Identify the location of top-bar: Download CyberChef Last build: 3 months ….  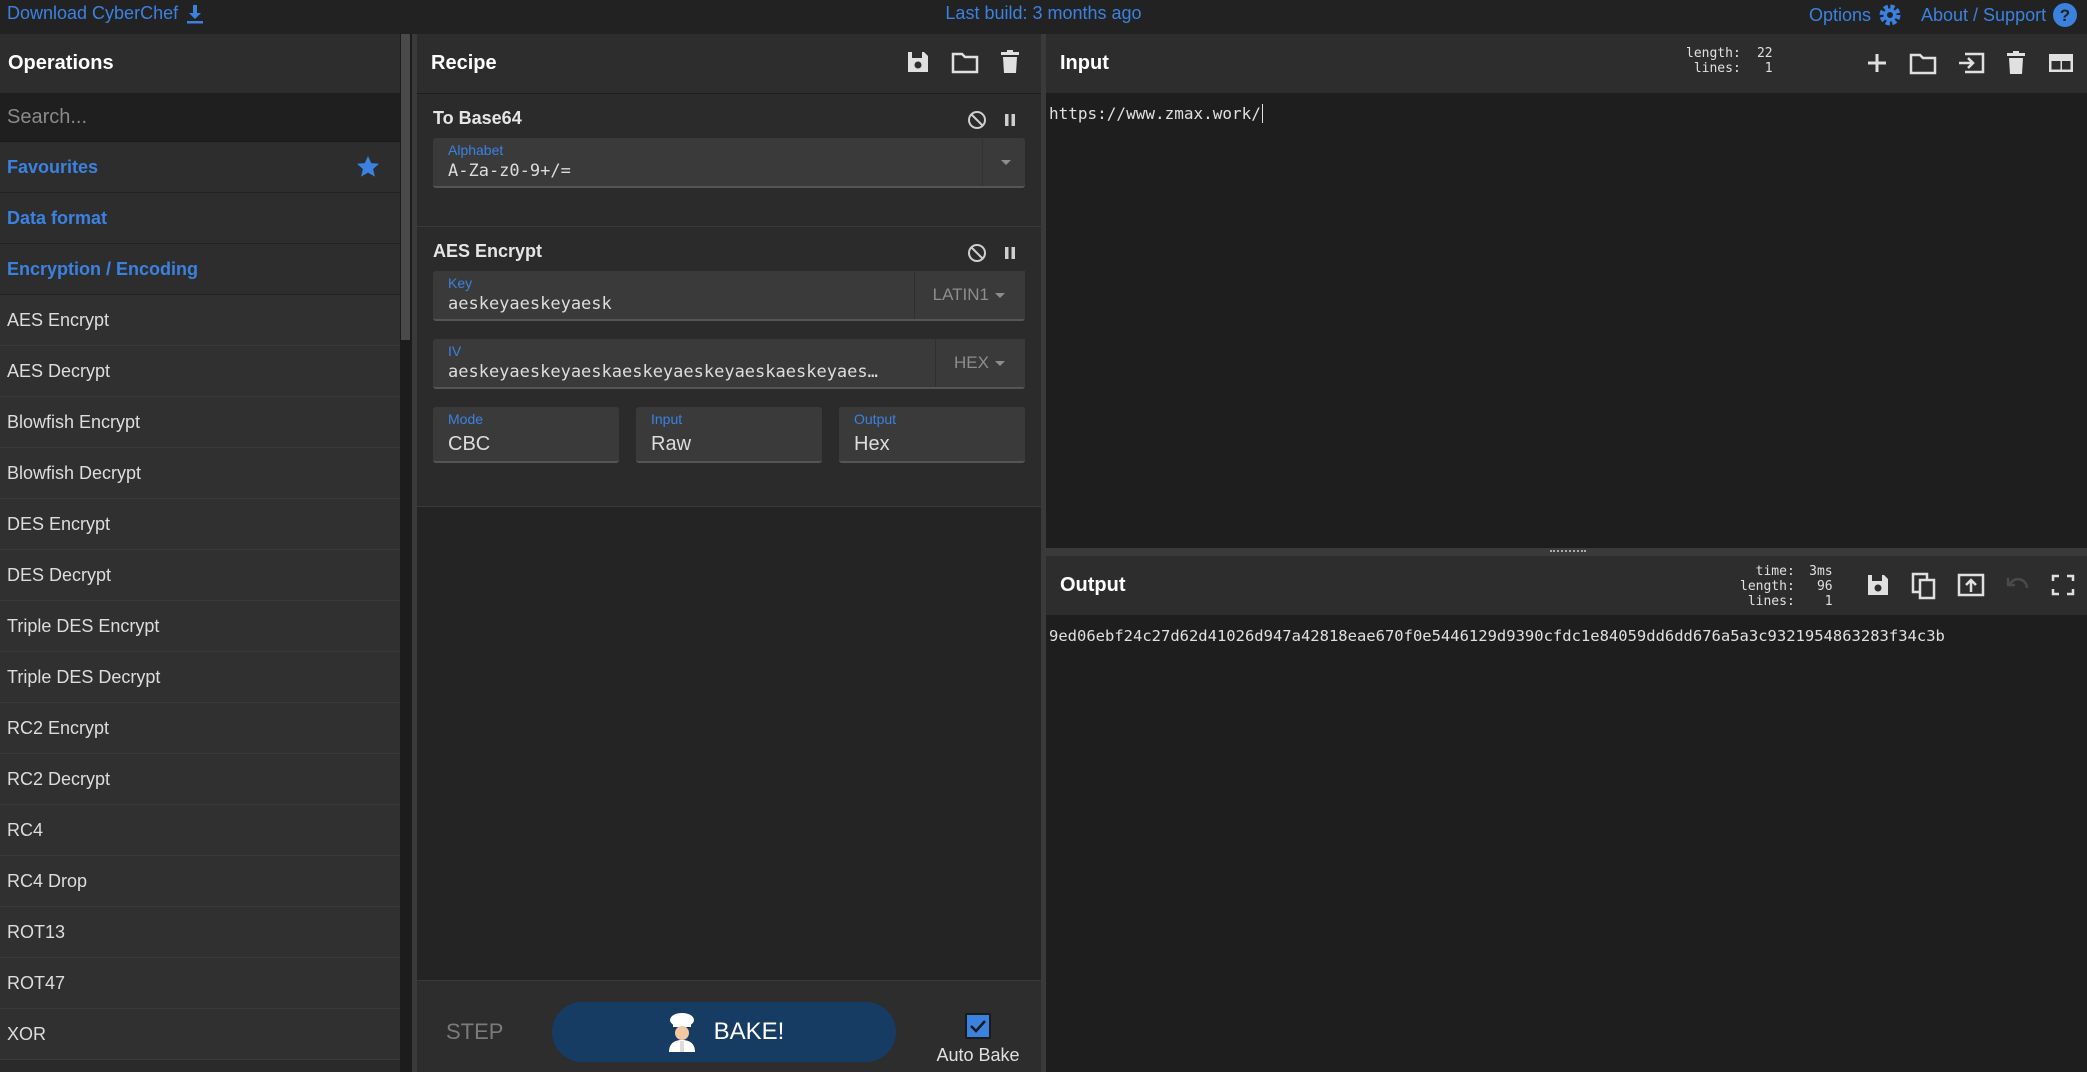
(1043, 16).